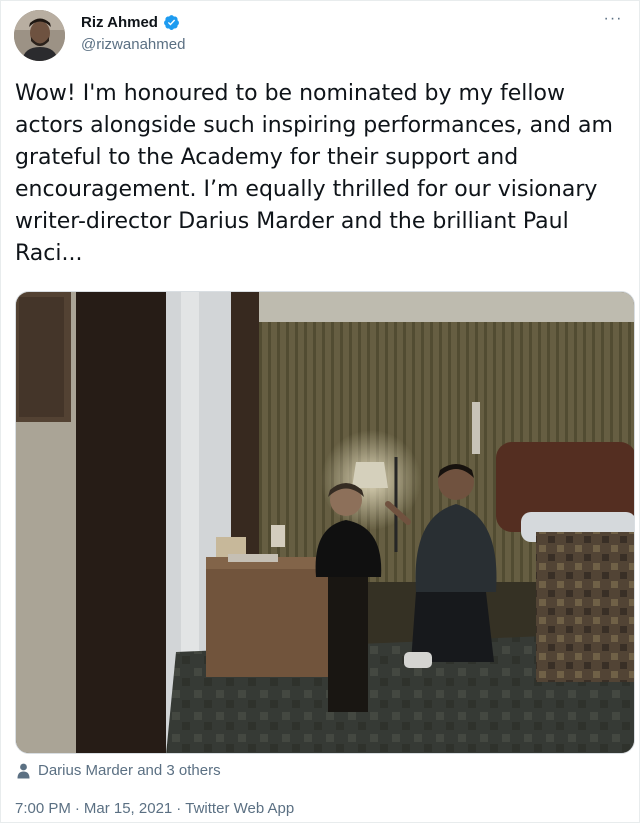 This screenshot has height=823, width=640. What do you see at coordinates (239, 808) in the screenshot?
I see `tweet-source: Twitter Web App` at bounding box center [239, 808].